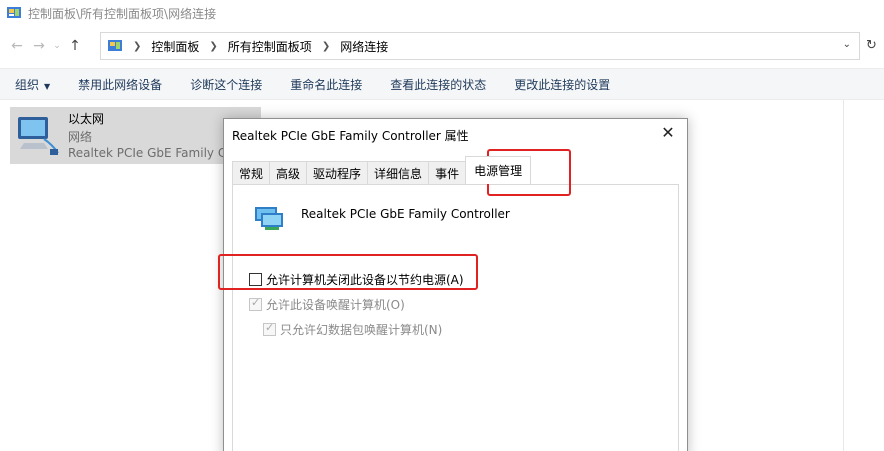  I want to click on chevron-down-icon: ⌄, so click(847, 44).